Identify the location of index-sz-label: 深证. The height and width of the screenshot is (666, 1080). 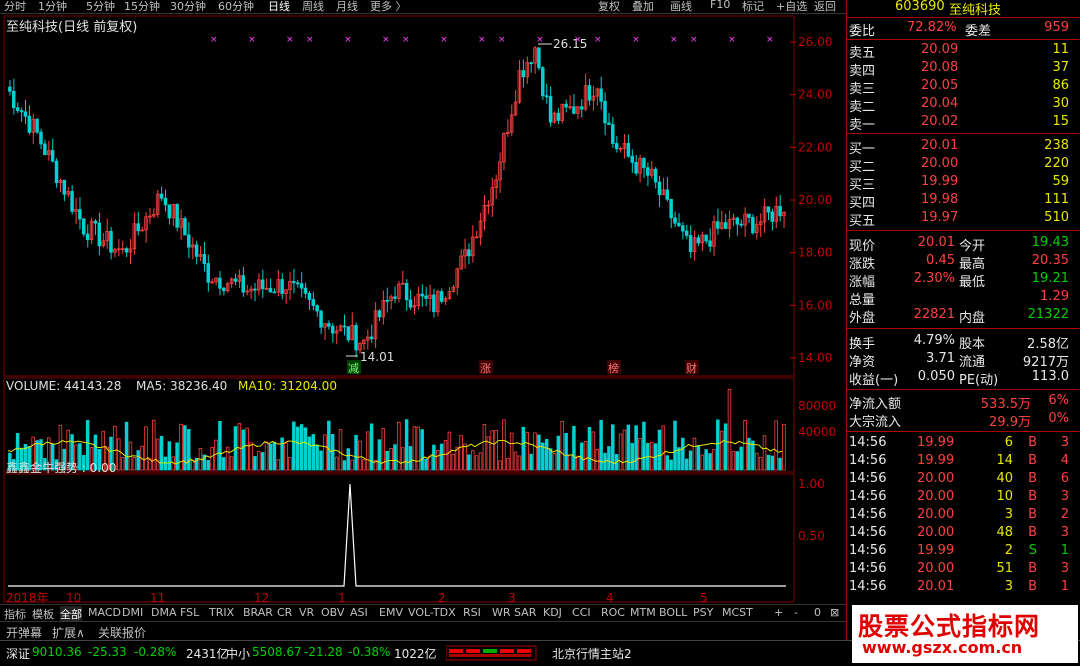
(18, 654).